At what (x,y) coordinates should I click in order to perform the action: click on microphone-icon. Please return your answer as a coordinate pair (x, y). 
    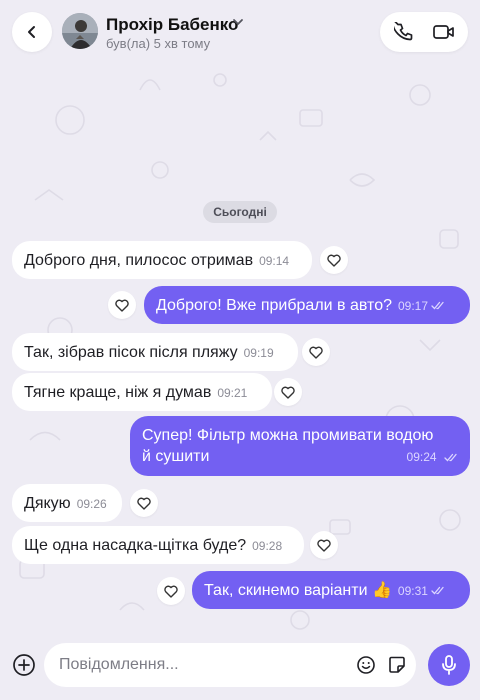
    Looking at the image, I should click on (449, 665).